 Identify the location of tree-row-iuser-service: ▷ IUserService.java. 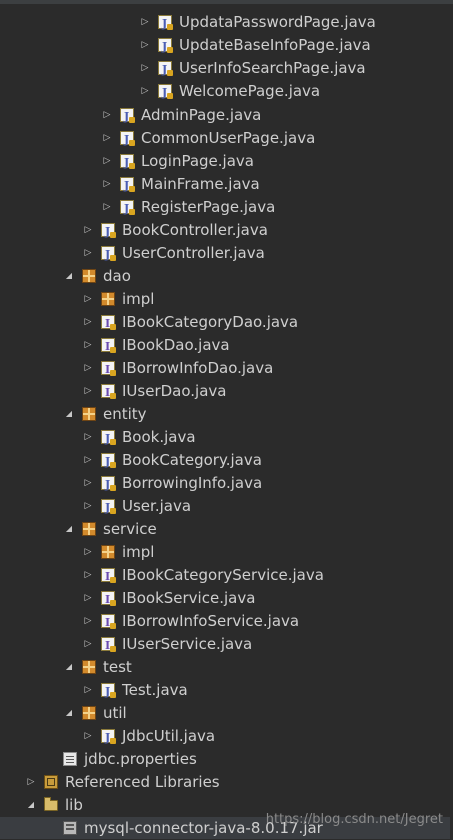
(225, 645).